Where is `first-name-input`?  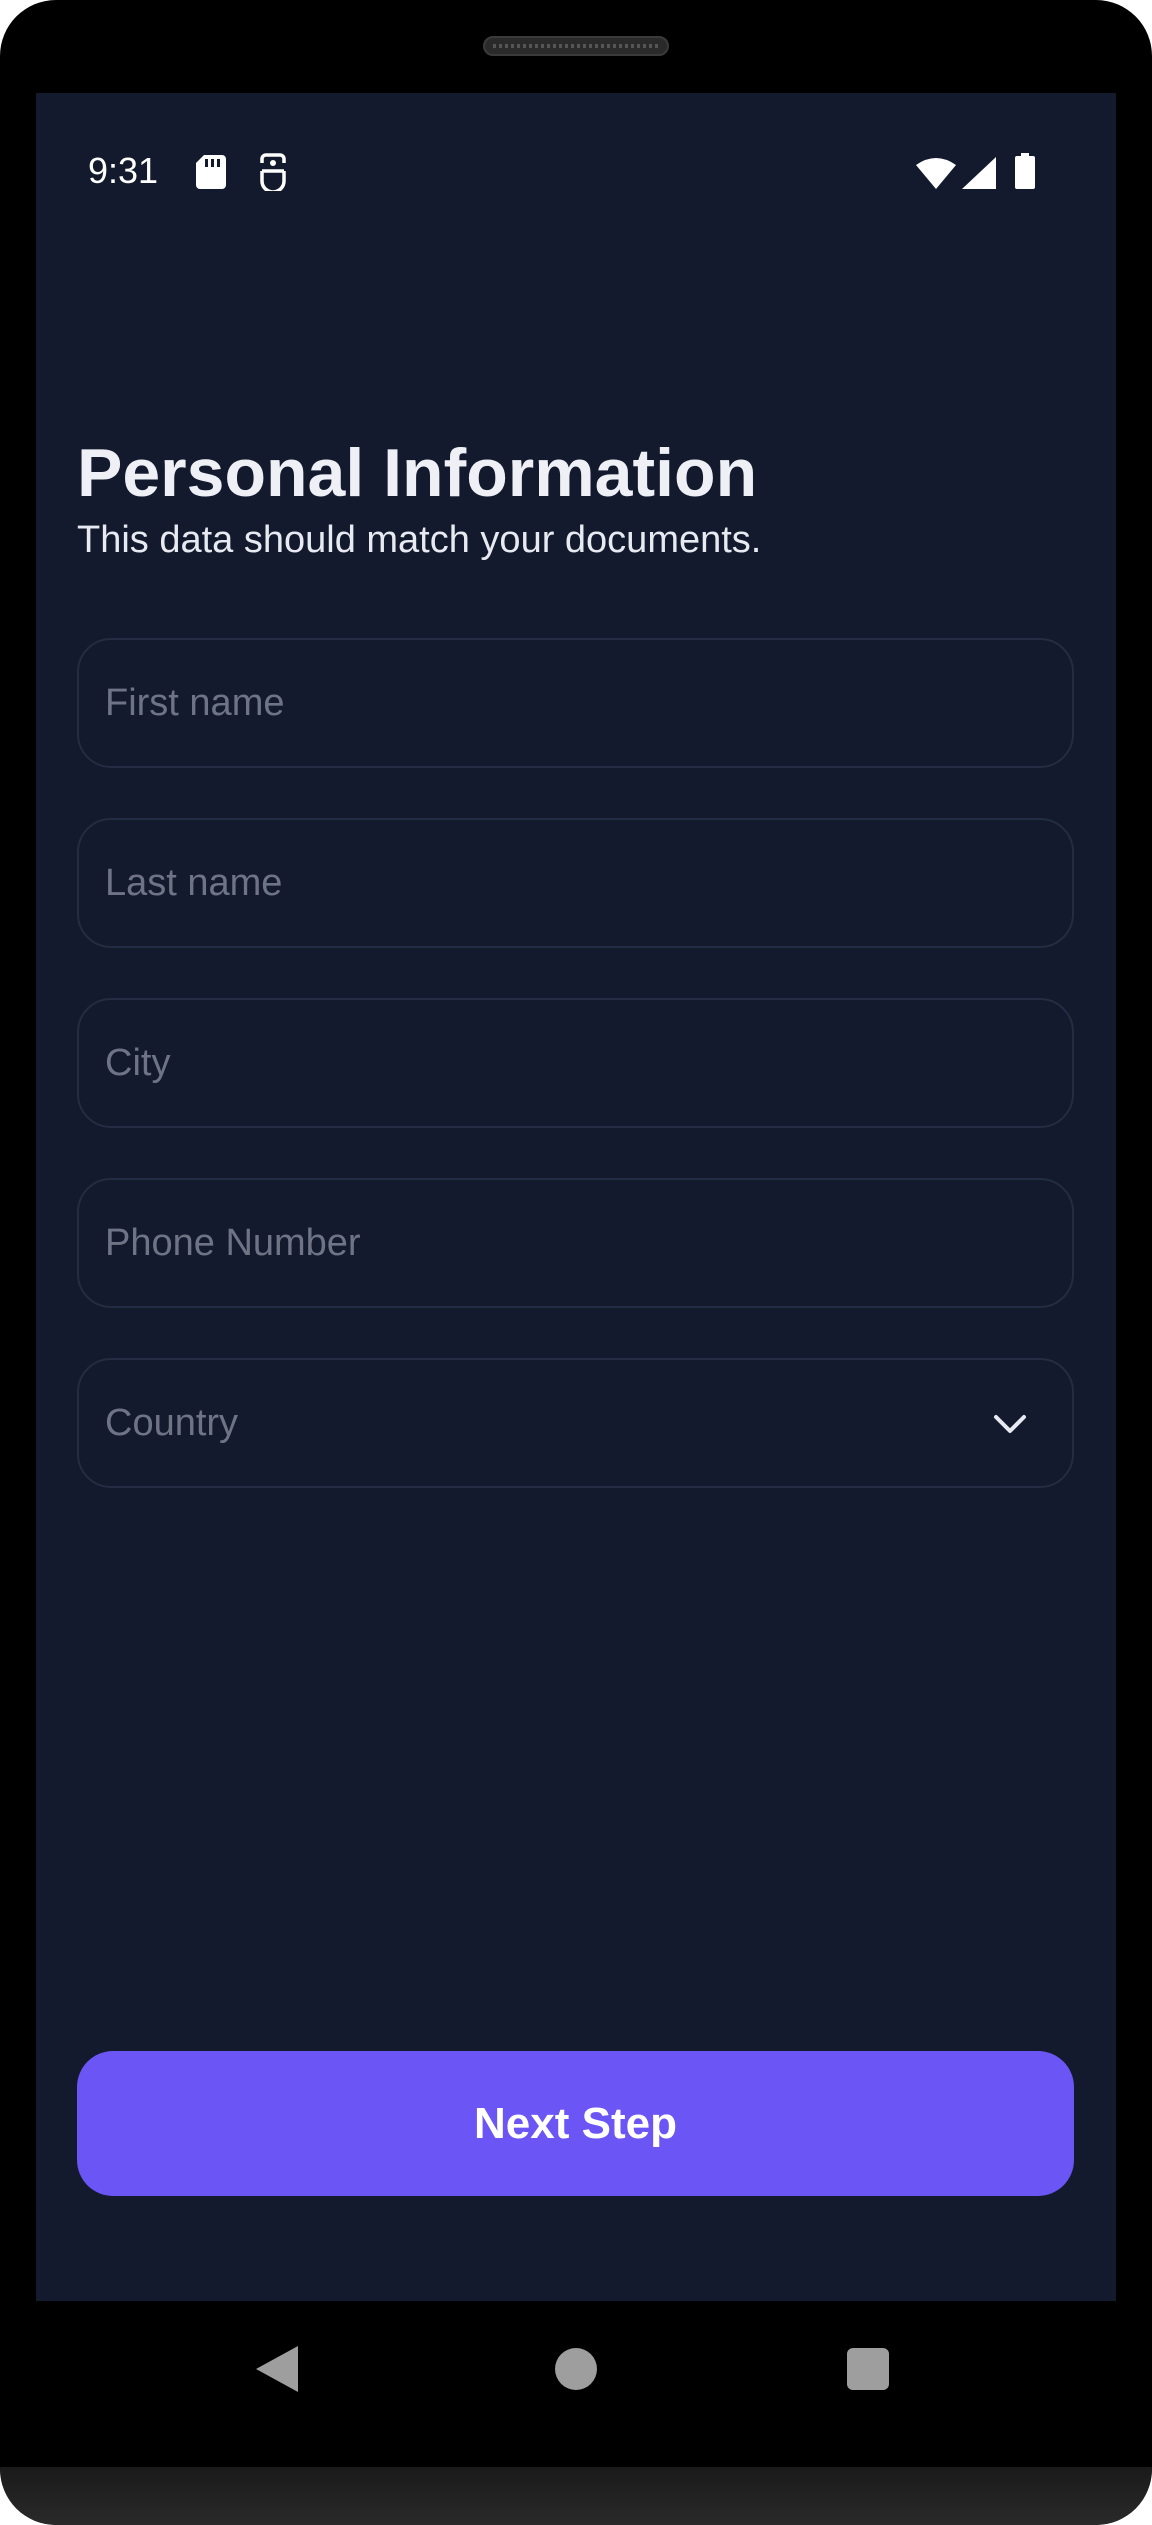
first-name-input is located at coordinates (575, 703).